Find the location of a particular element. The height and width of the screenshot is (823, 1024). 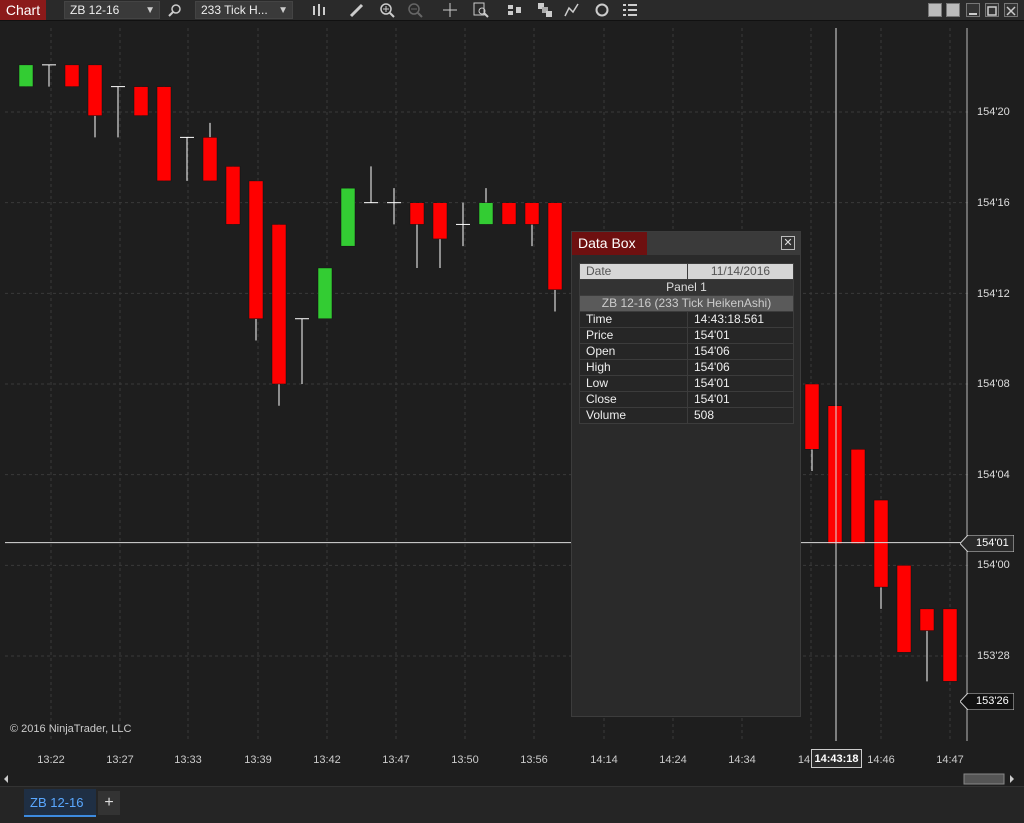

data-row: Price 154'01 is located at coordinates (686, 335).